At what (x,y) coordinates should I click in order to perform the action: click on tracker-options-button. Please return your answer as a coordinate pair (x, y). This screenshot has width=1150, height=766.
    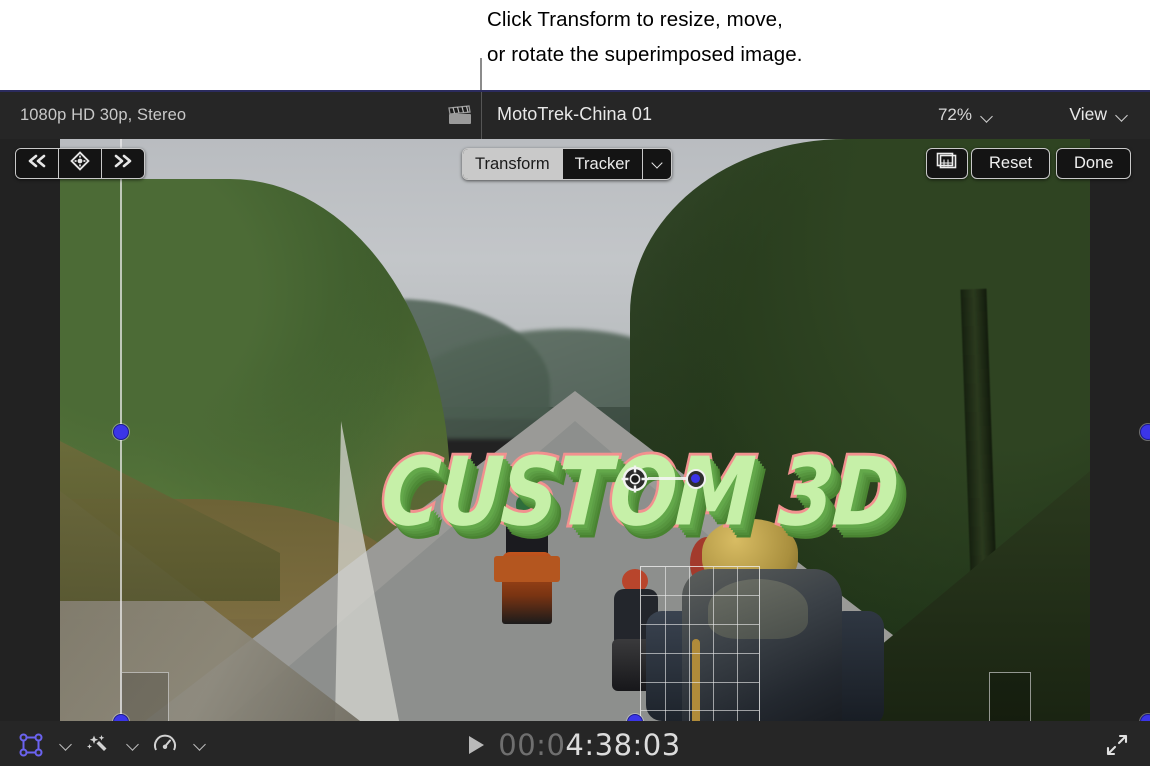
    Looking at the image, I should click on (656, 164).